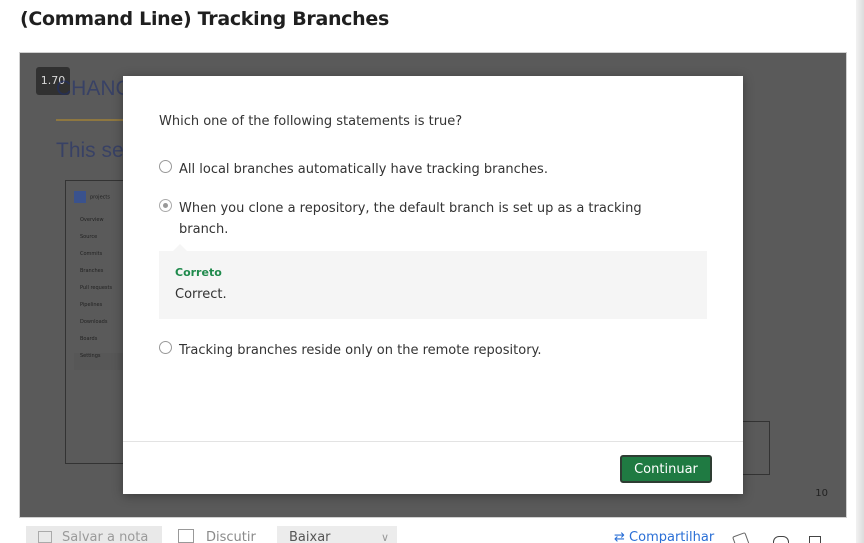 The image size is (864, 543). I want to click on bookmark-icon, so click(815, 539).